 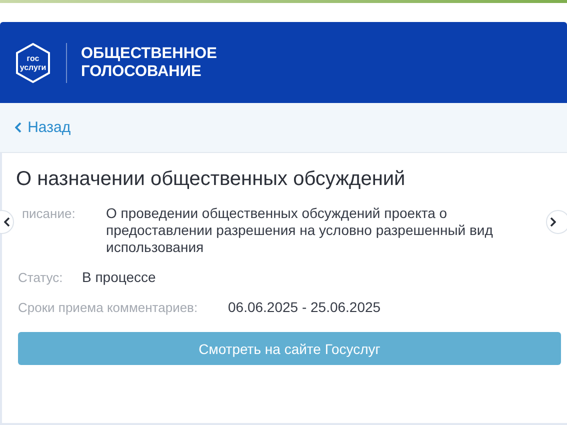 I want to click on field-value: О проведении общественных обсуждений проекта о предоставлении разрешения на условно разрешенный вид использования, so click(x=300, y=230).